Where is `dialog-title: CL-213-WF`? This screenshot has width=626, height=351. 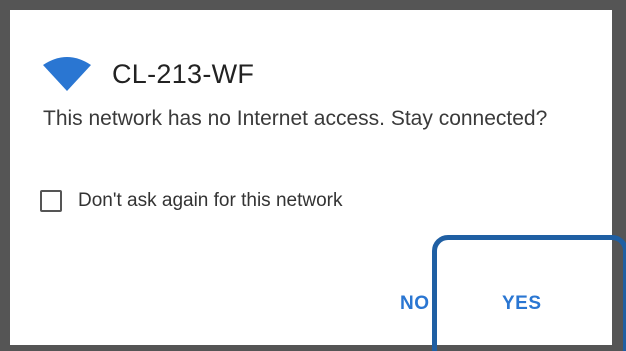 dialog-title: CL-213-WF is located at coordinates (148, 74).